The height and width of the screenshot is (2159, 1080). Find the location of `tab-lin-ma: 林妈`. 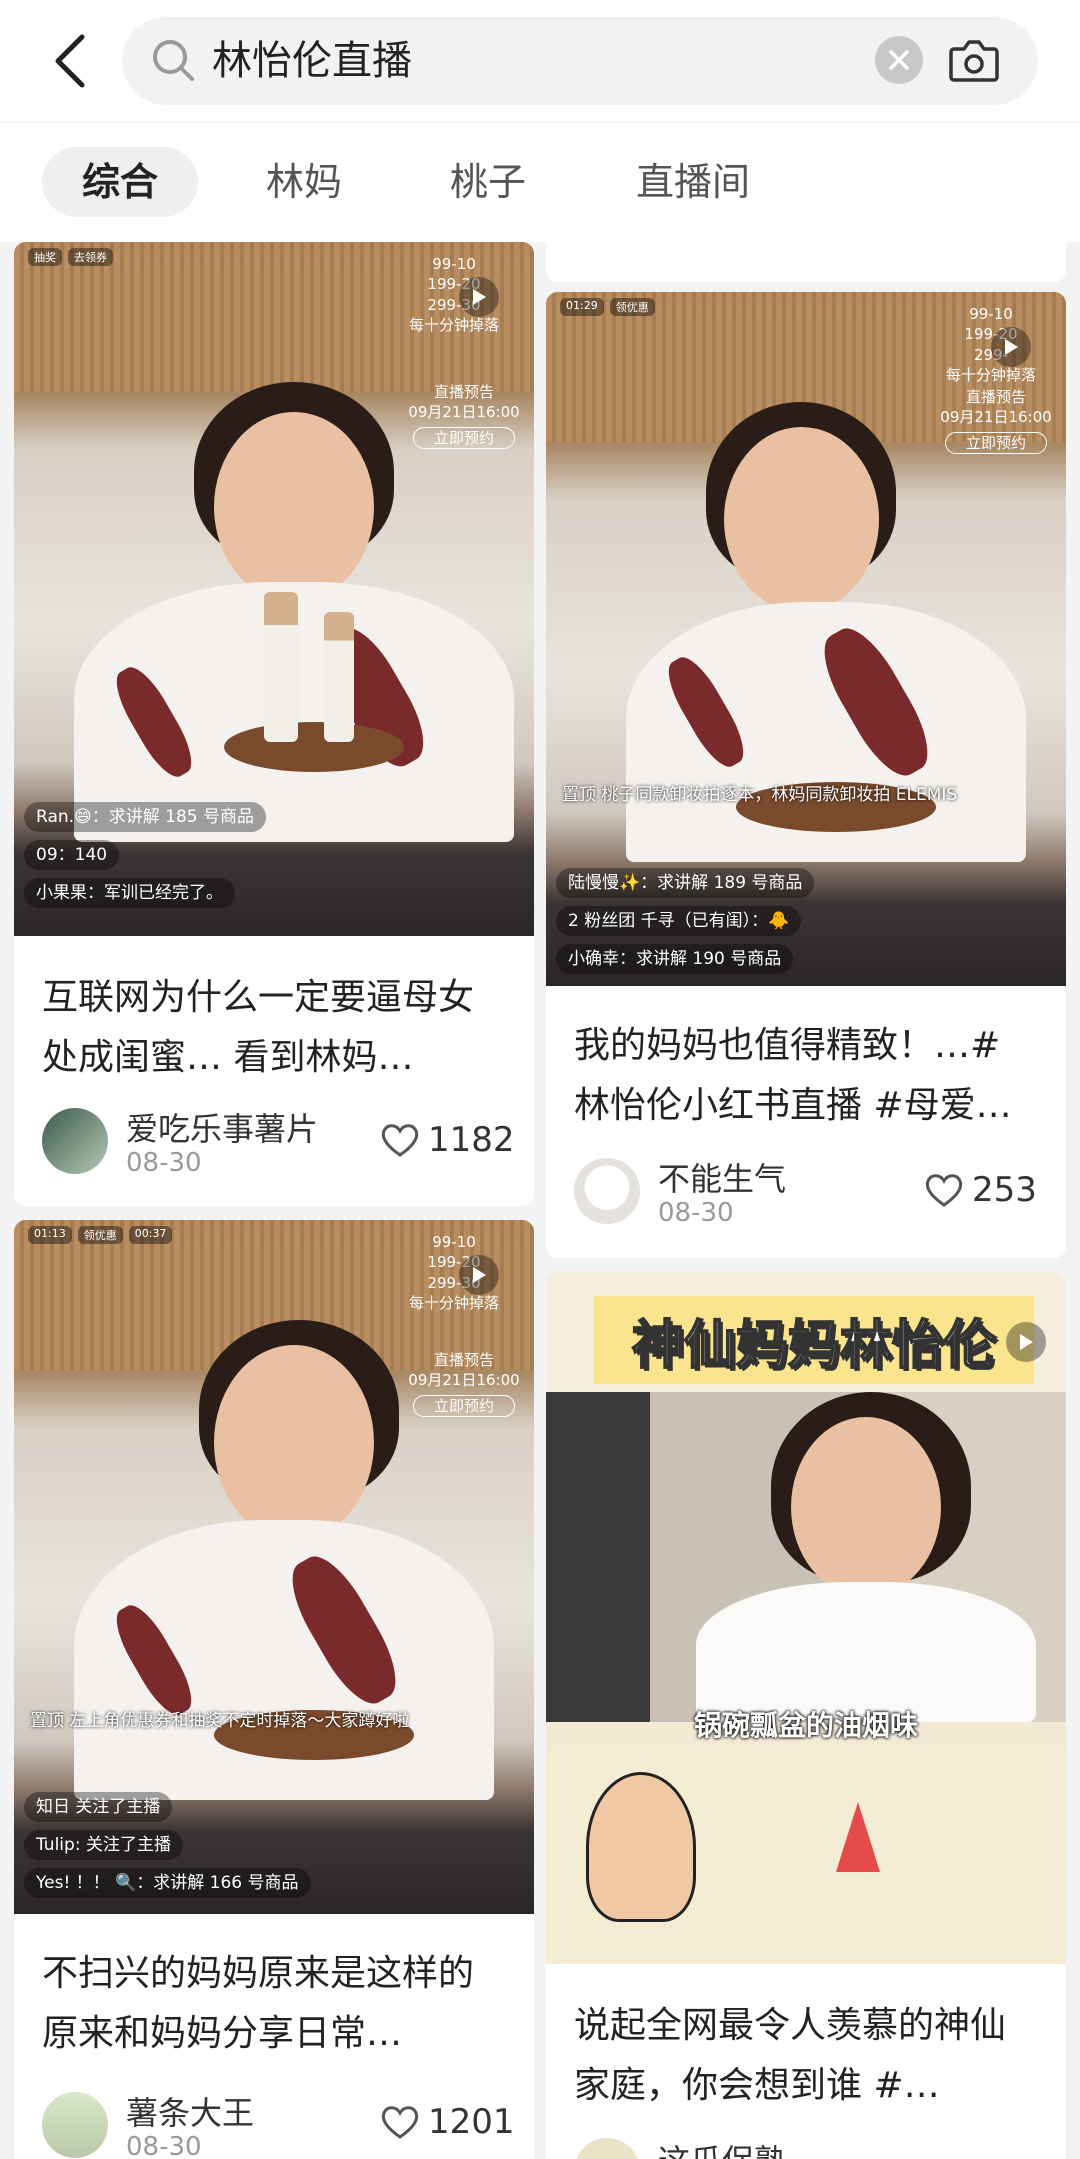

tab-lin-ma: 林妈 is located at coordinates (304, 182).